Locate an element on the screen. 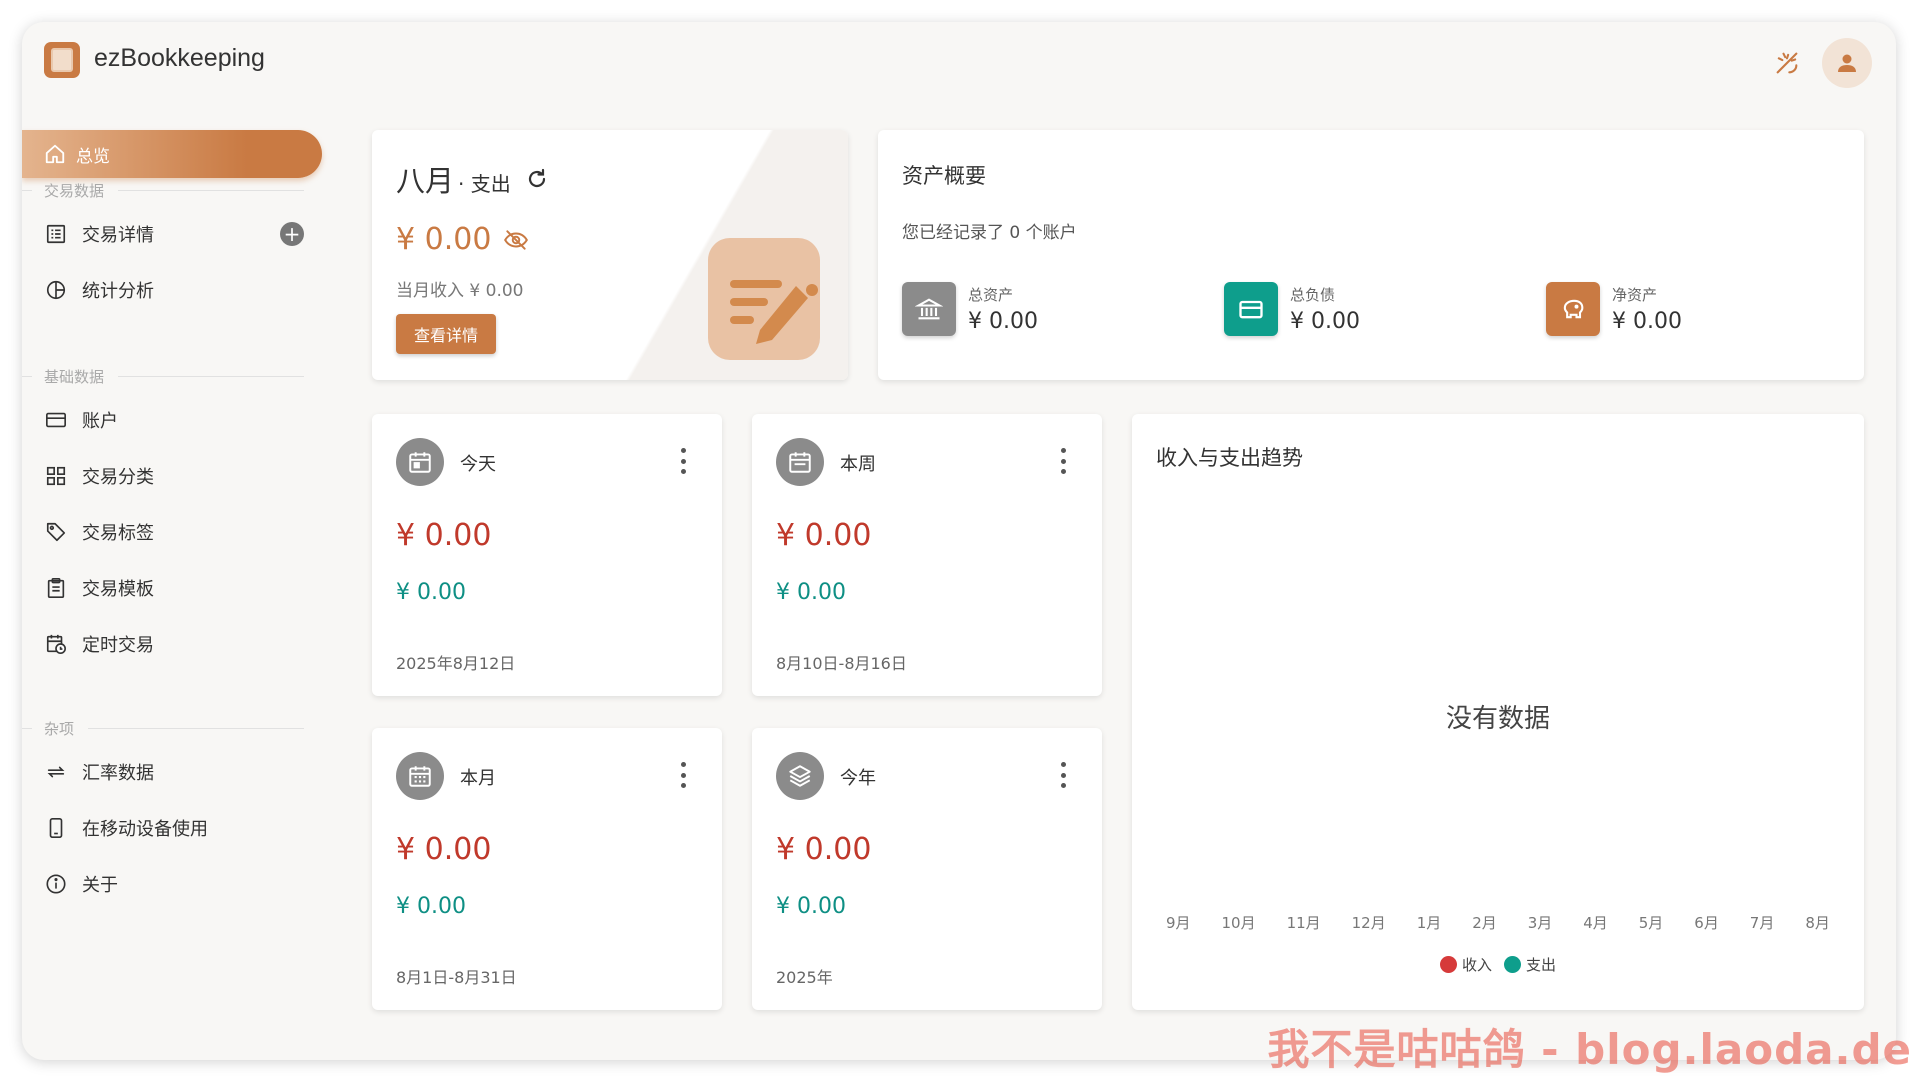  total-assets: 总资产 ¥ 0.00 is located at coordinates (970, 309).